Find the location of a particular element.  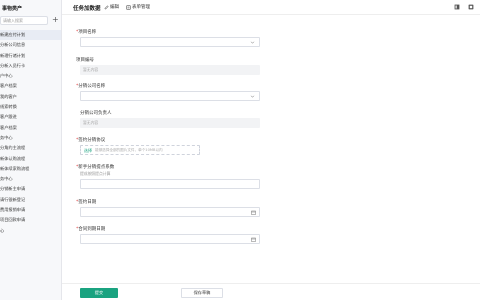

edit-button: 编辑 is located at coordinates (111, 7).